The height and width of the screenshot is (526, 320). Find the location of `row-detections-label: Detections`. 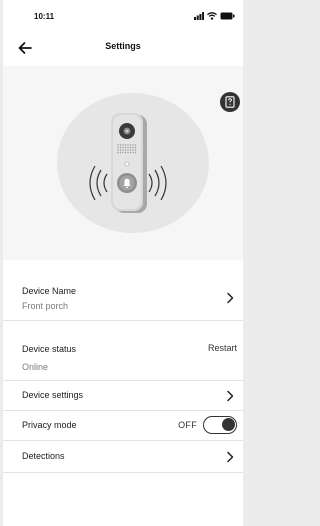

row-detections-label: Detections is located at coordinates (43, 456).